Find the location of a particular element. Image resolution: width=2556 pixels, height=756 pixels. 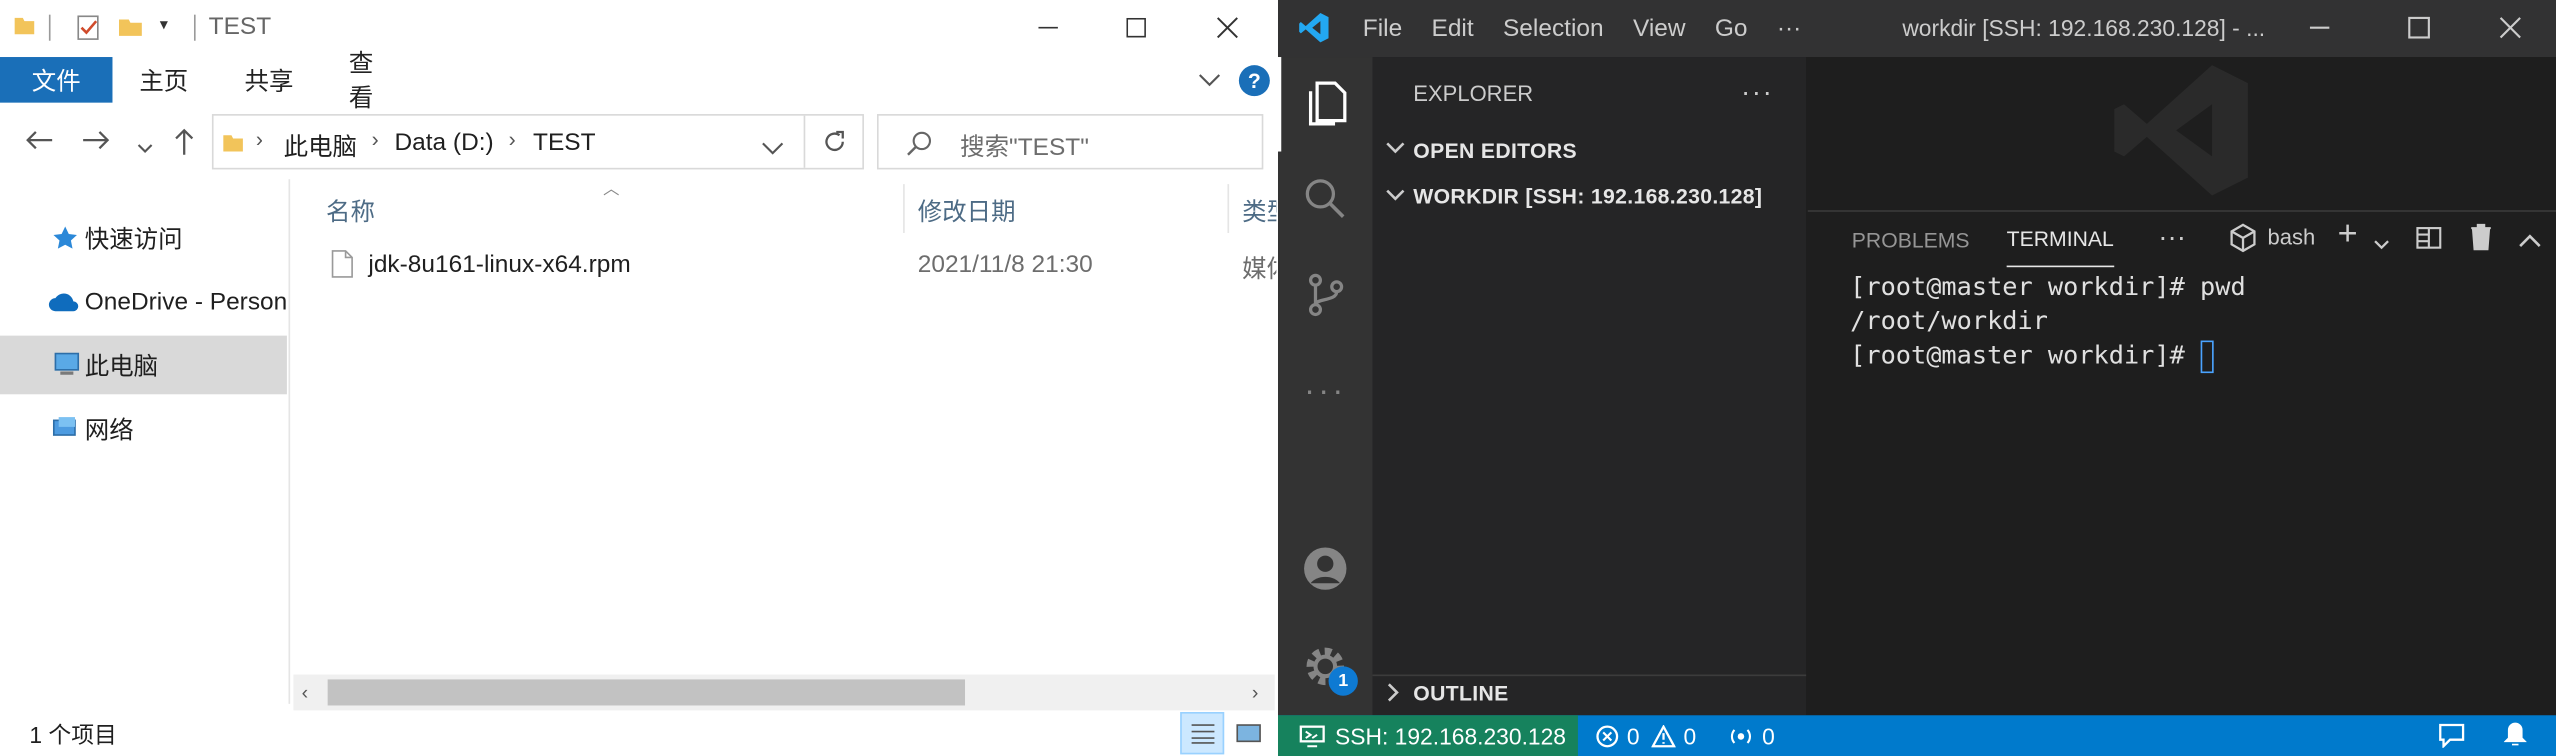

section-open-editors: OPEN EDITORS is located at coordinates (1590, 150).